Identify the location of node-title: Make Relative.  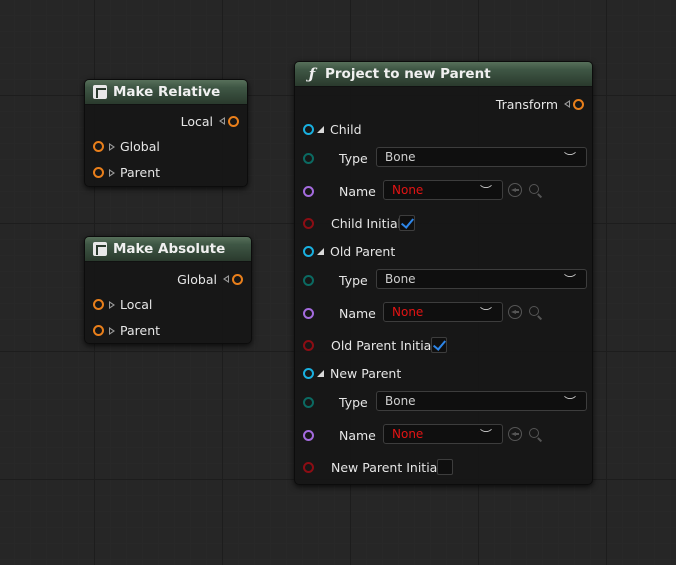
(167, 92).